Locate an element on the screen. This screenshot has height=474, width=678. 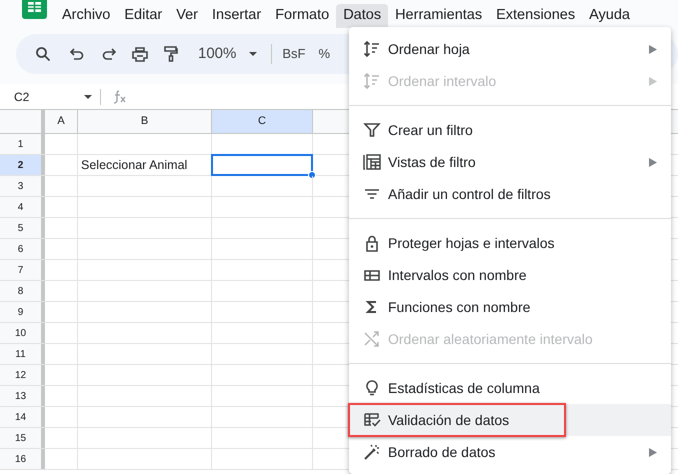
row-header: 5 is located at coordinates (22, 228).